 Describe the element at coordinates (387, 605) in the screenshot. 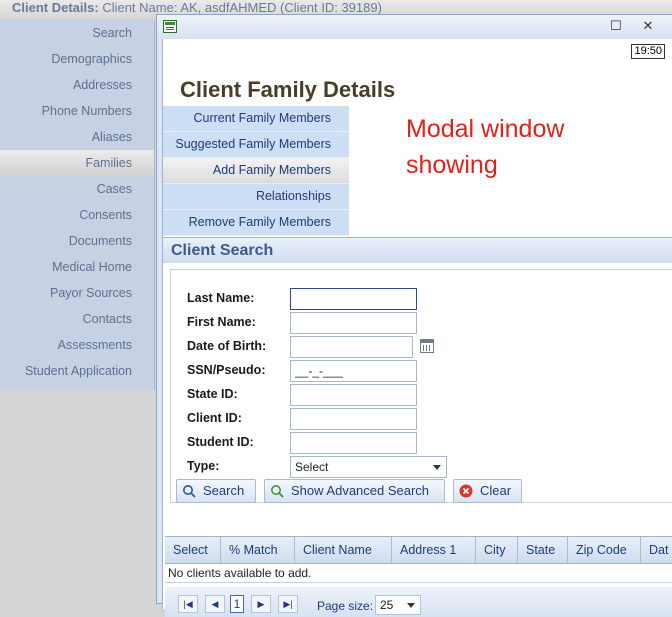

I see `page-size-value: 25` at that location.